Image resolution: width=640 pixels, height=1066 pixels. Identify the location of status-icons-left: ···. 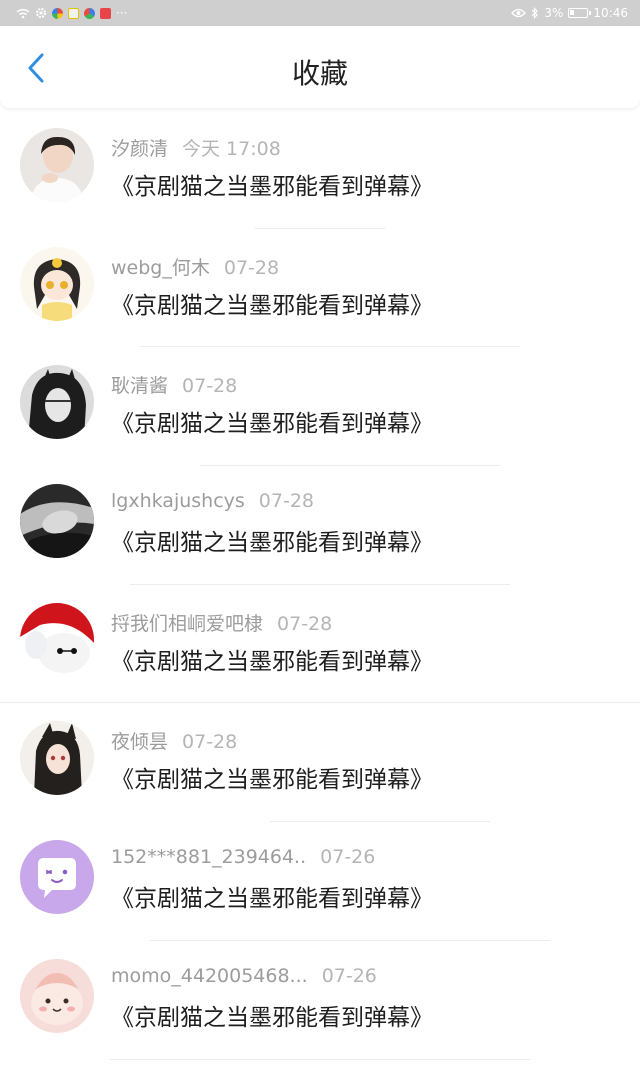
(71, 13).